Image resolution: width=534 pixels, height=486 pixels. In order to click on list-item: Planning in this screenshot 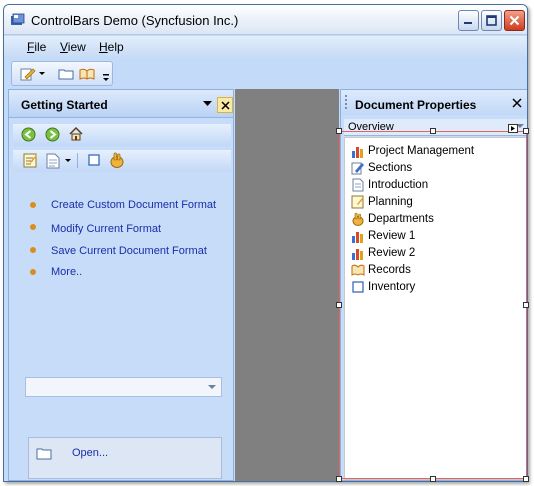, I will do `click(382, 202)`.